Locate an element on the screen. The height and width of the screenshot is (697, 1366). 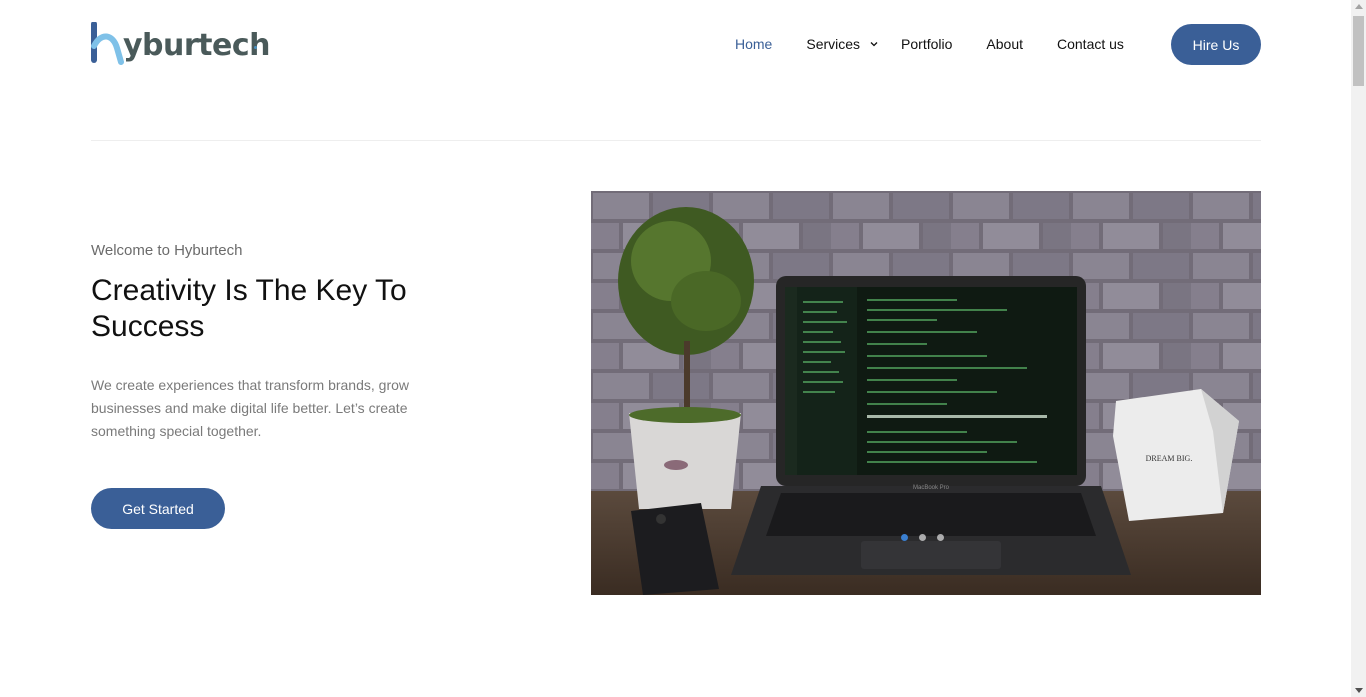
logo-dot is located at coordinates (255, 47).